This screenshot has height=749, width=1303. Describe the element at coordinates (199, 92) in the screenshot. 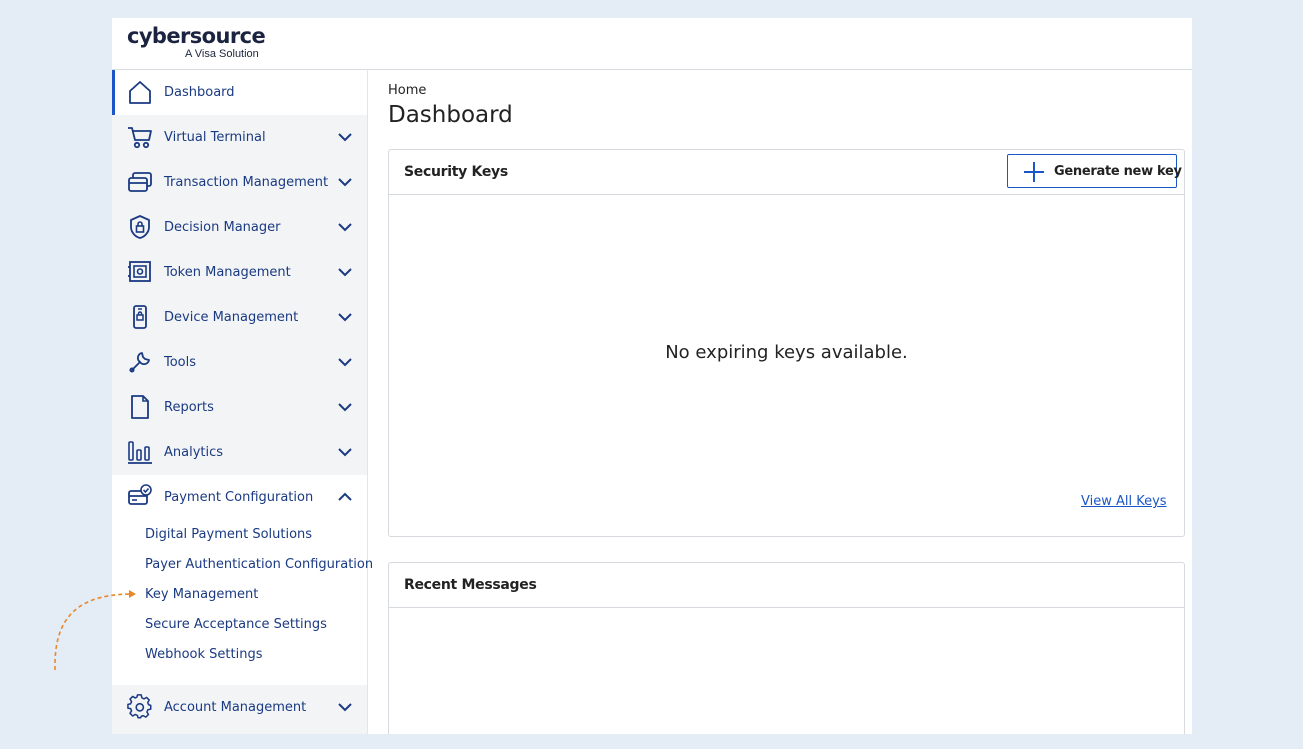

I see `sidebar-item-label: Dashboard` at that location.